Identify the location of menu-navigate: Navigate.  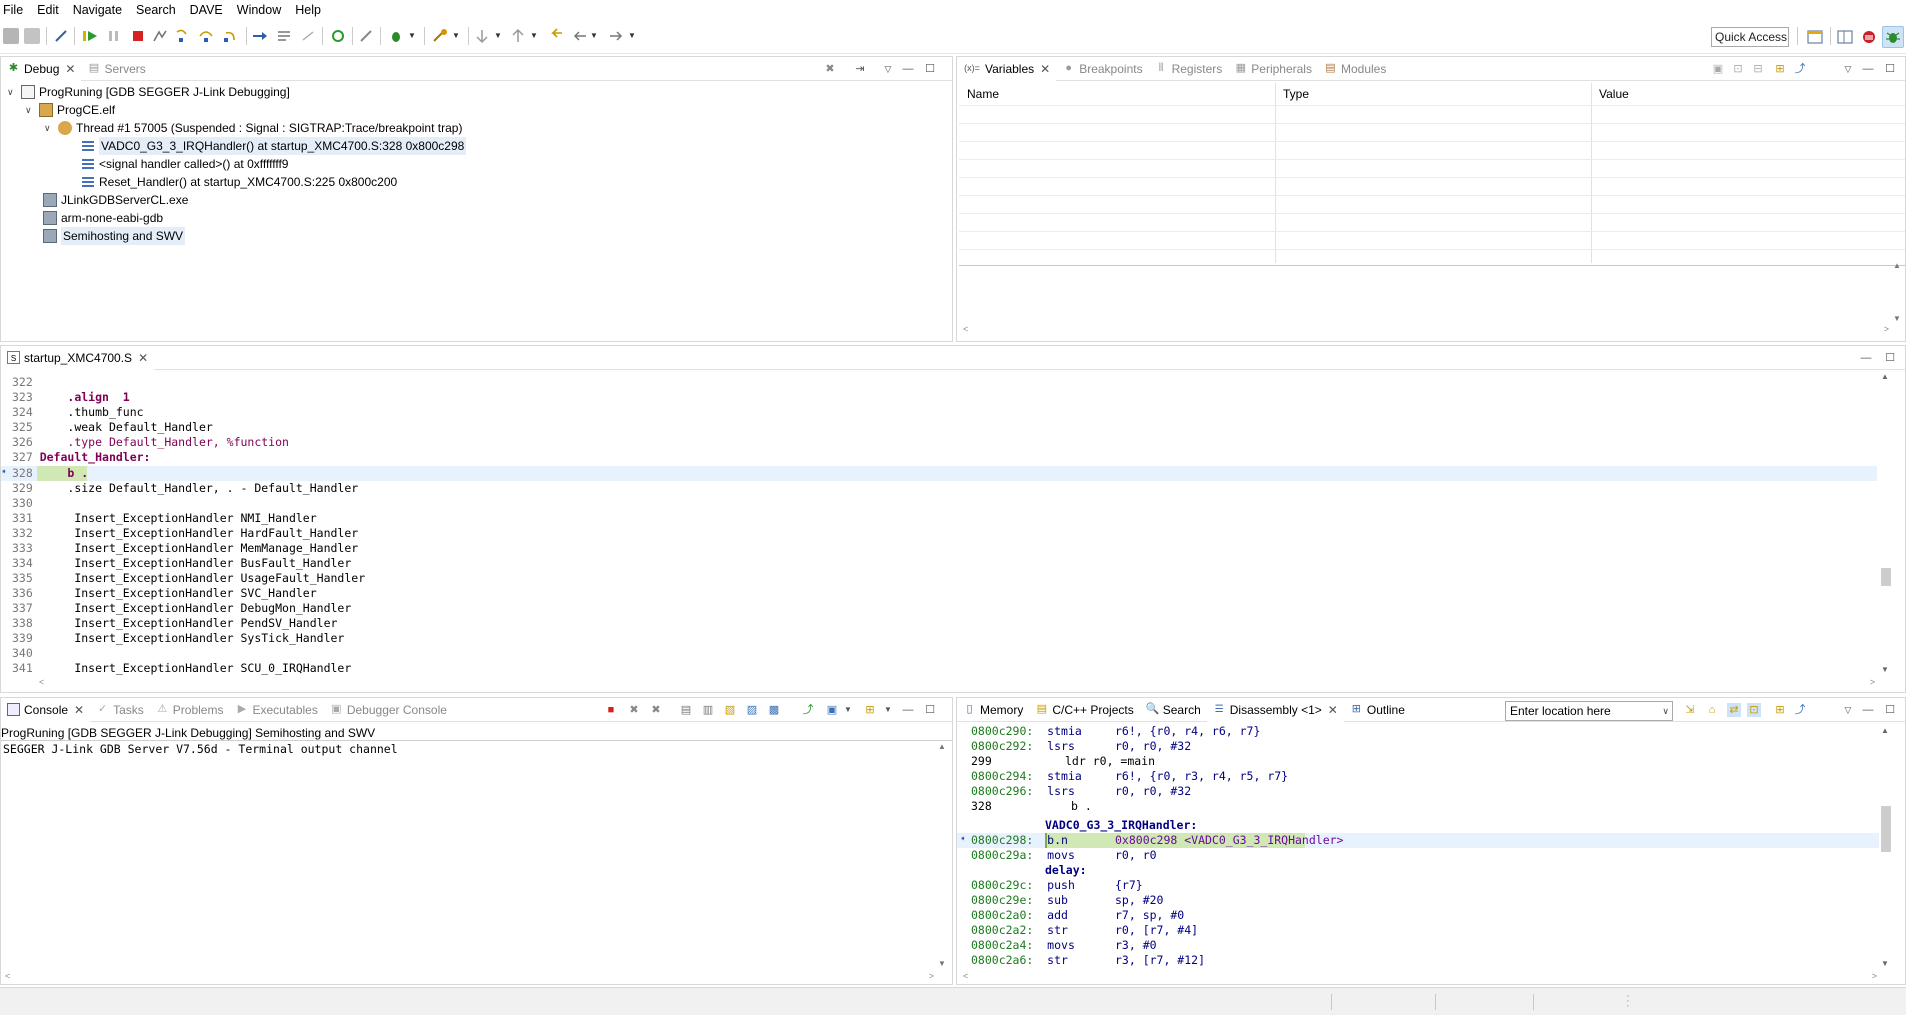
(97, 10).